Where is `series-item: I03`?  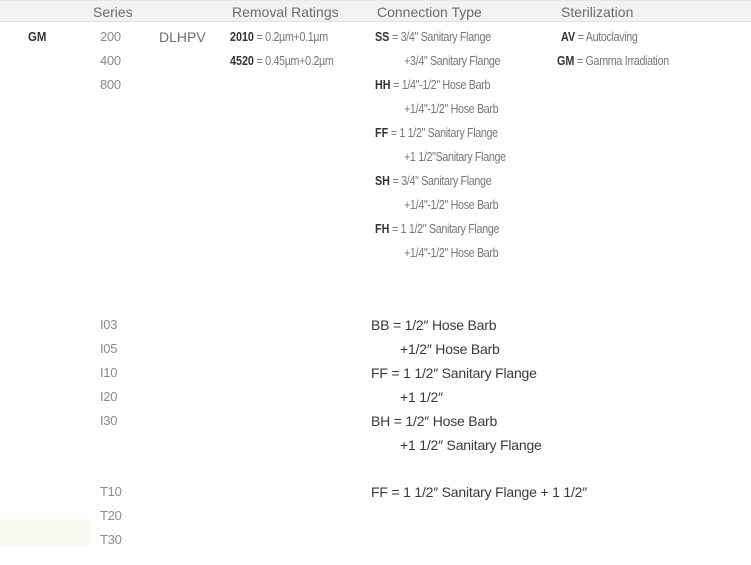
series-item: I03 is located at coordinates (109, 324).